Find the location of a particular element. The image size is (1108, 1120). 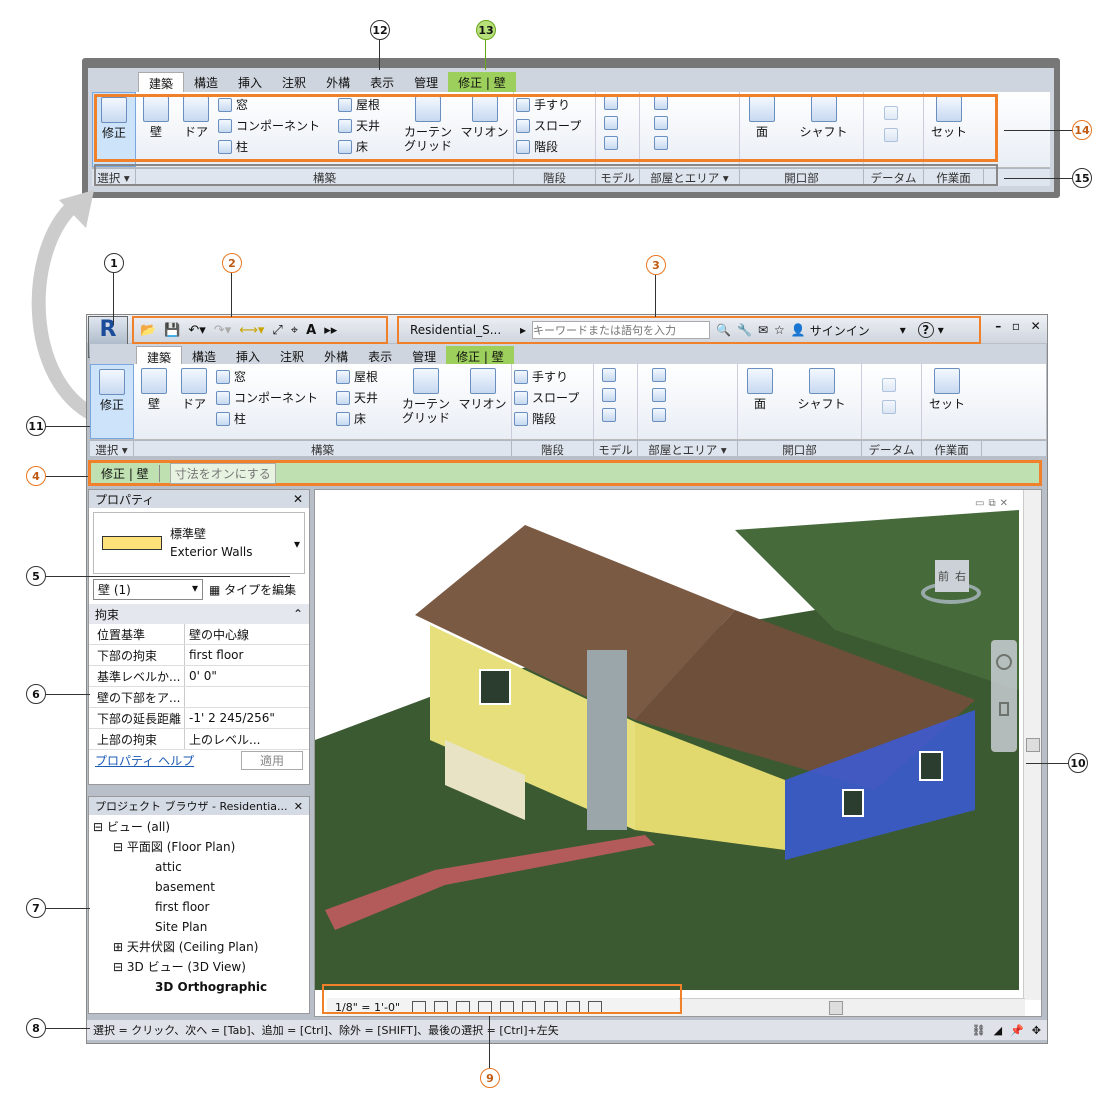

main-panel-label-room-area: 部屋とエリア ▾ is located at coordinates (688, 449).